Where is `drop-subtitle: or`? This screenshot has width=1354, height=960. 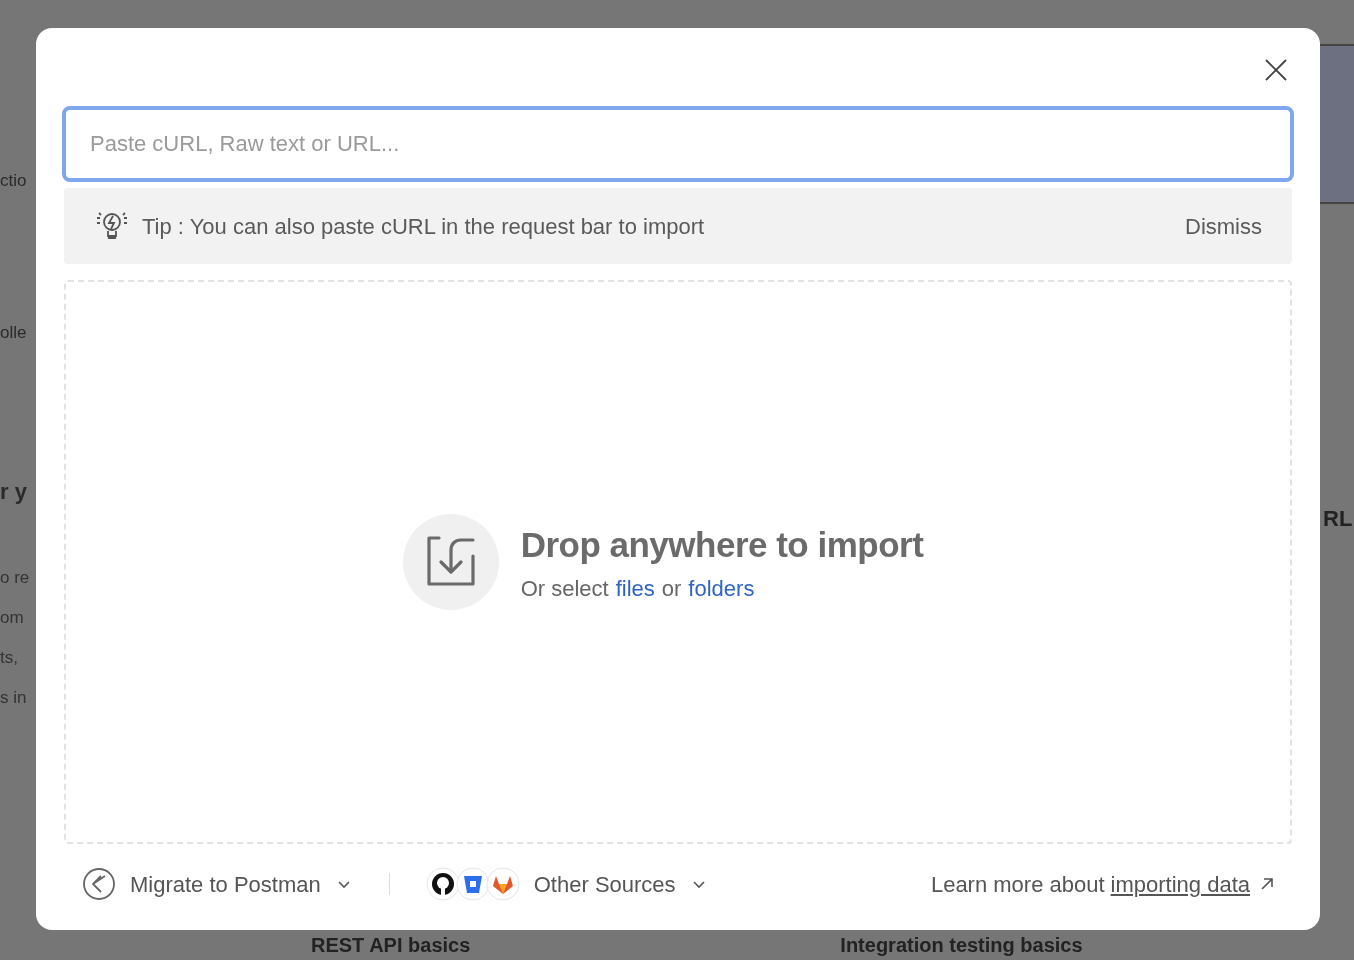 drop-subtitle: or is located at coordinates (671, 588).